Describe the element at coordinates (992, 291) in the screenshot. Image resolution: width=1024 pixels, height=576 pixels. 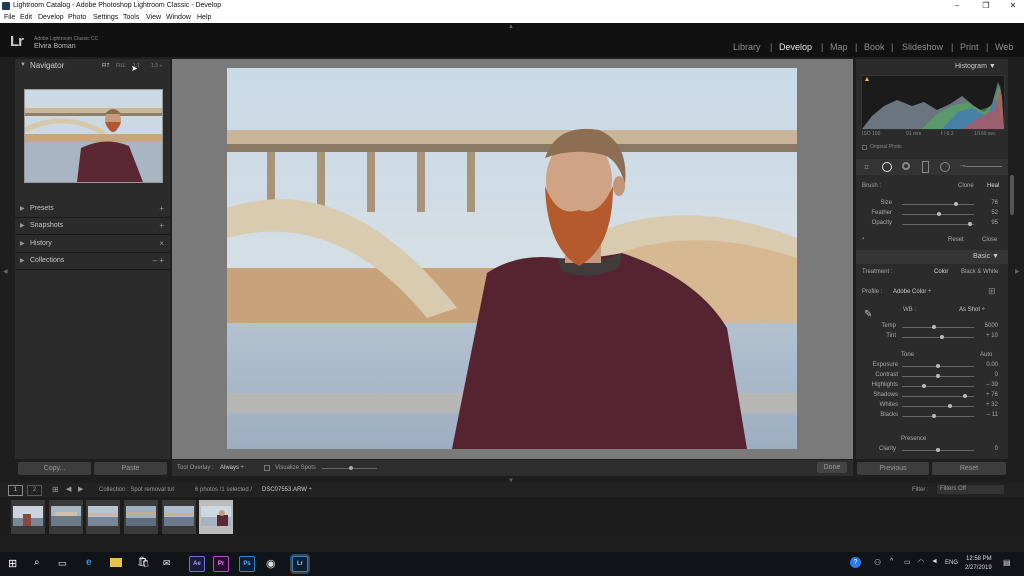
I see `profile-browser-icon: ⊞` at that location.